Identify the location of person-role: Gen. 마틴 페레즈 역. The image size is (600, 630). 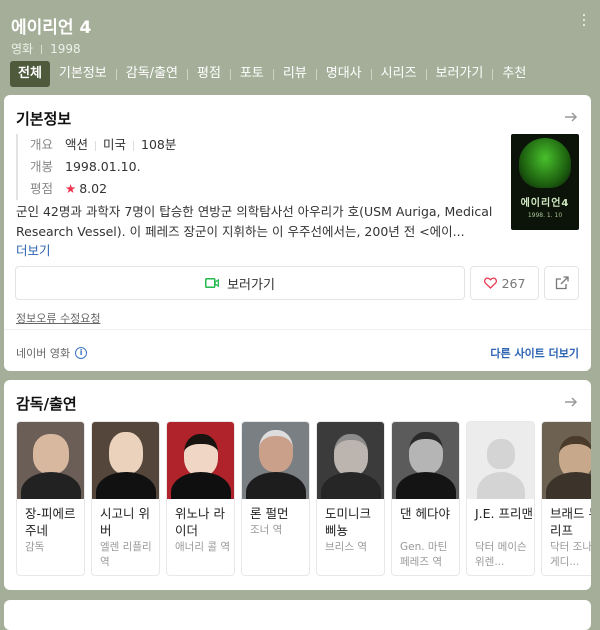
(424, 554).